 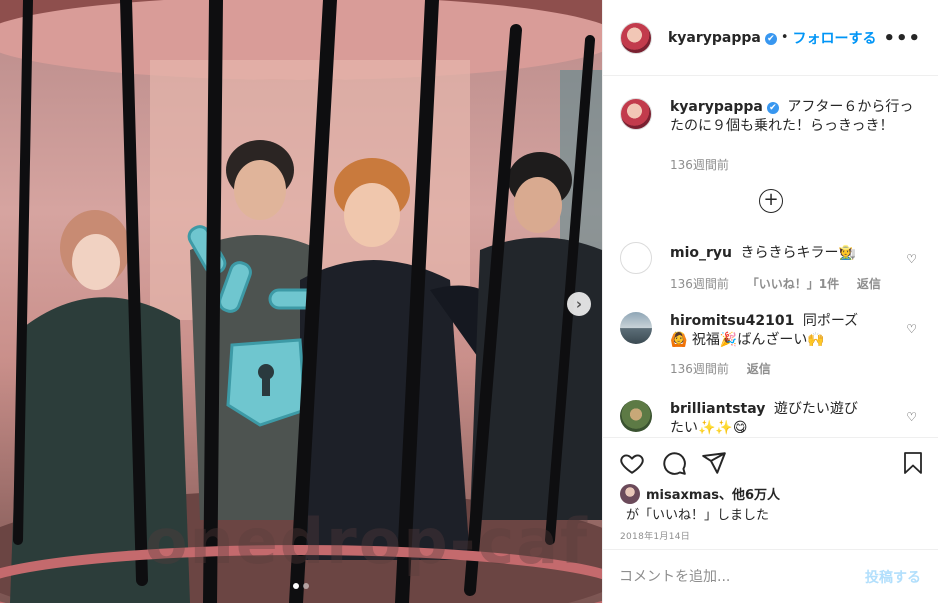 What do you see at coordinates (699, 165) in the screenshot?
I see `caption-time: 136週間前` at bounding box center [699, 165].